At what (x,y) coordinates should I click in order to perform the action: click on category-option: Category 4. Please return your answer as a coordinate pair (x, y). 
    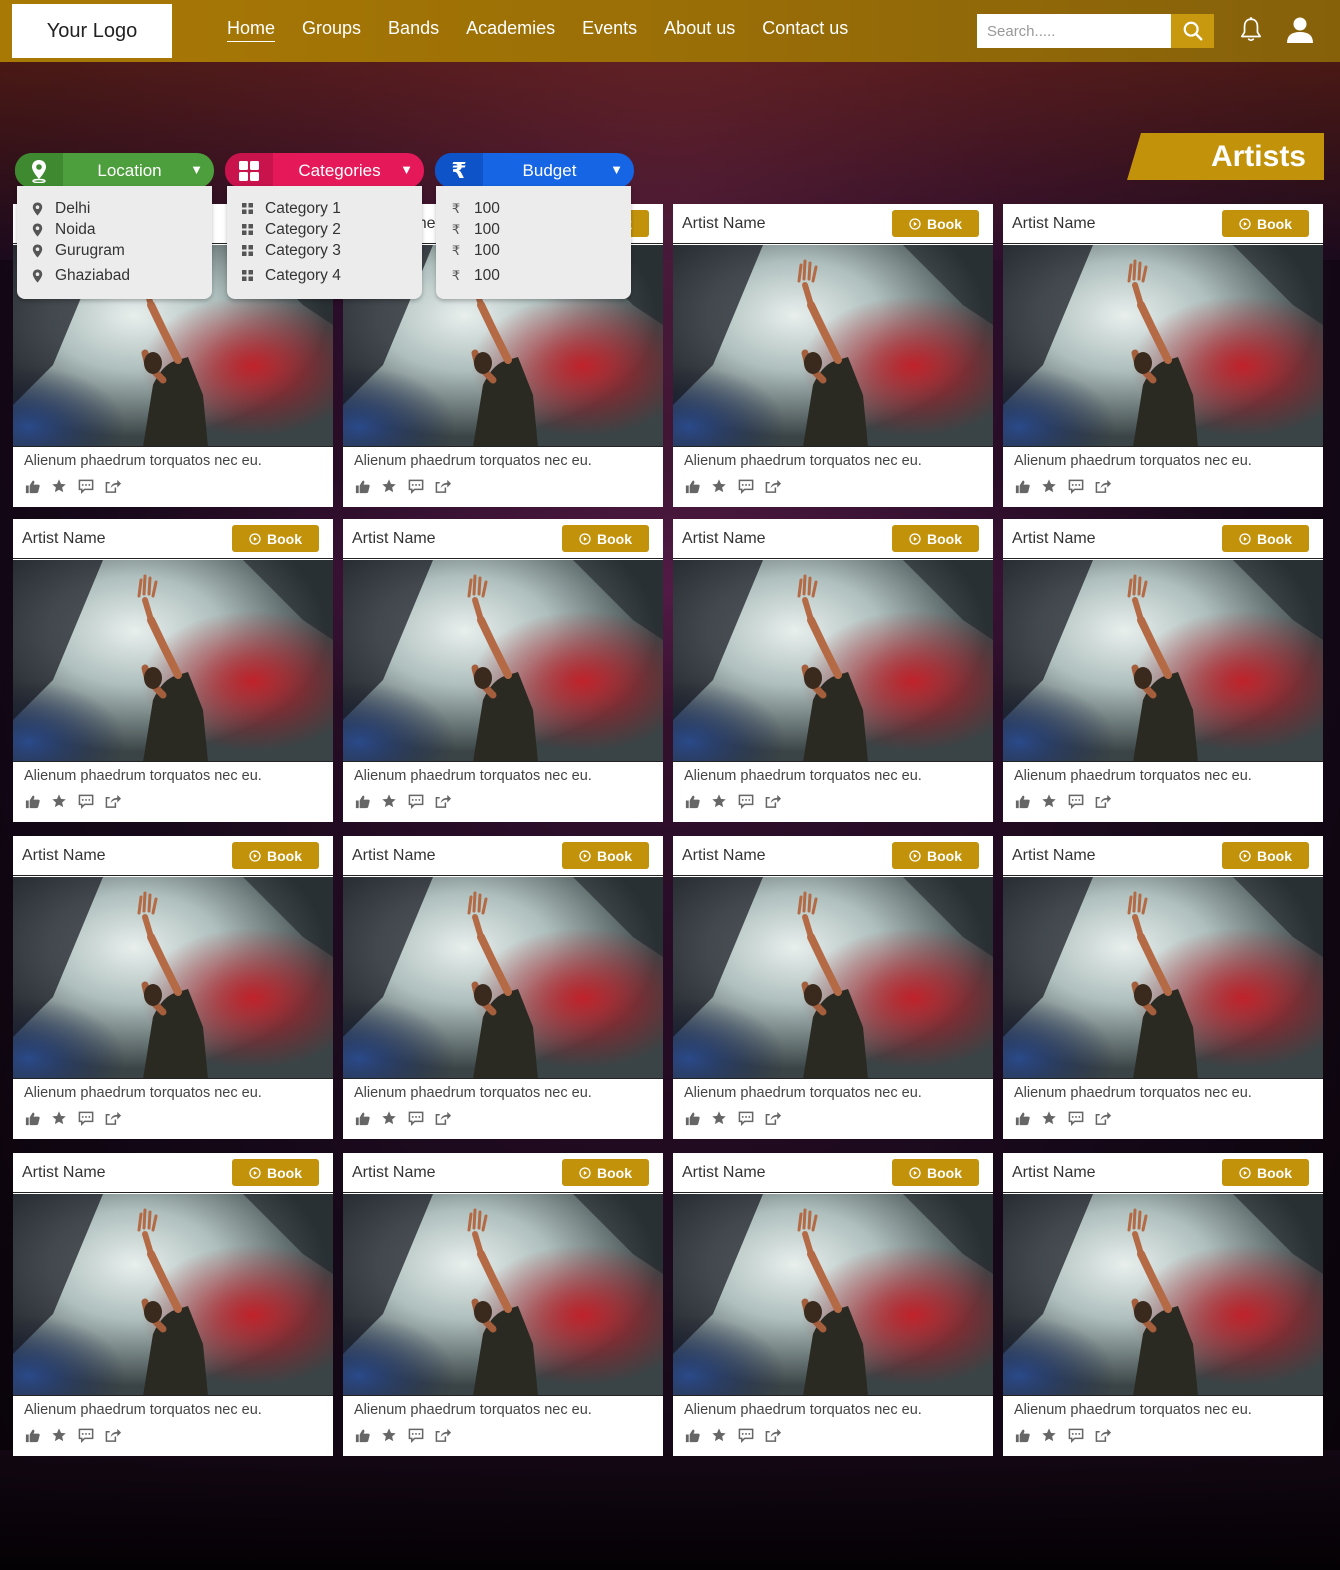
    Looking at the image, I should click on (324, 275).